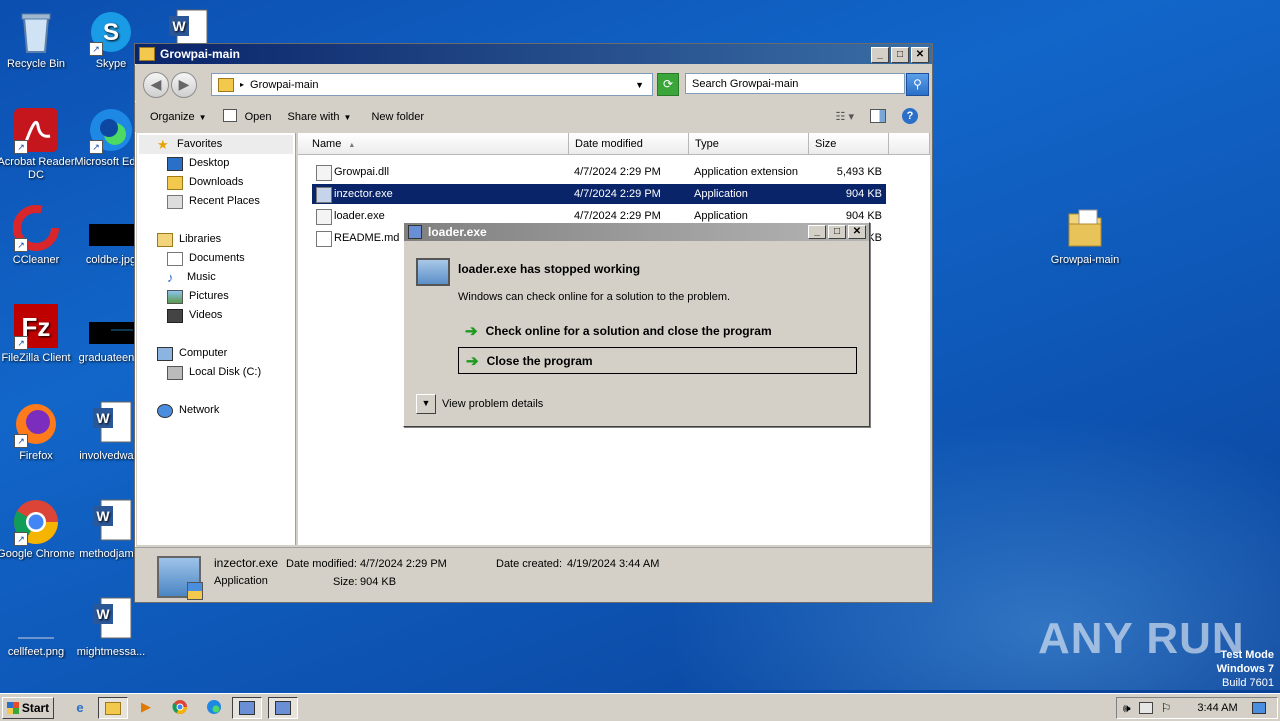 The width and height of the screenshot is (1280, 721). Describe the element at coordinates (247, 117) in the screenshot. I see `open-button: Open` at that location.